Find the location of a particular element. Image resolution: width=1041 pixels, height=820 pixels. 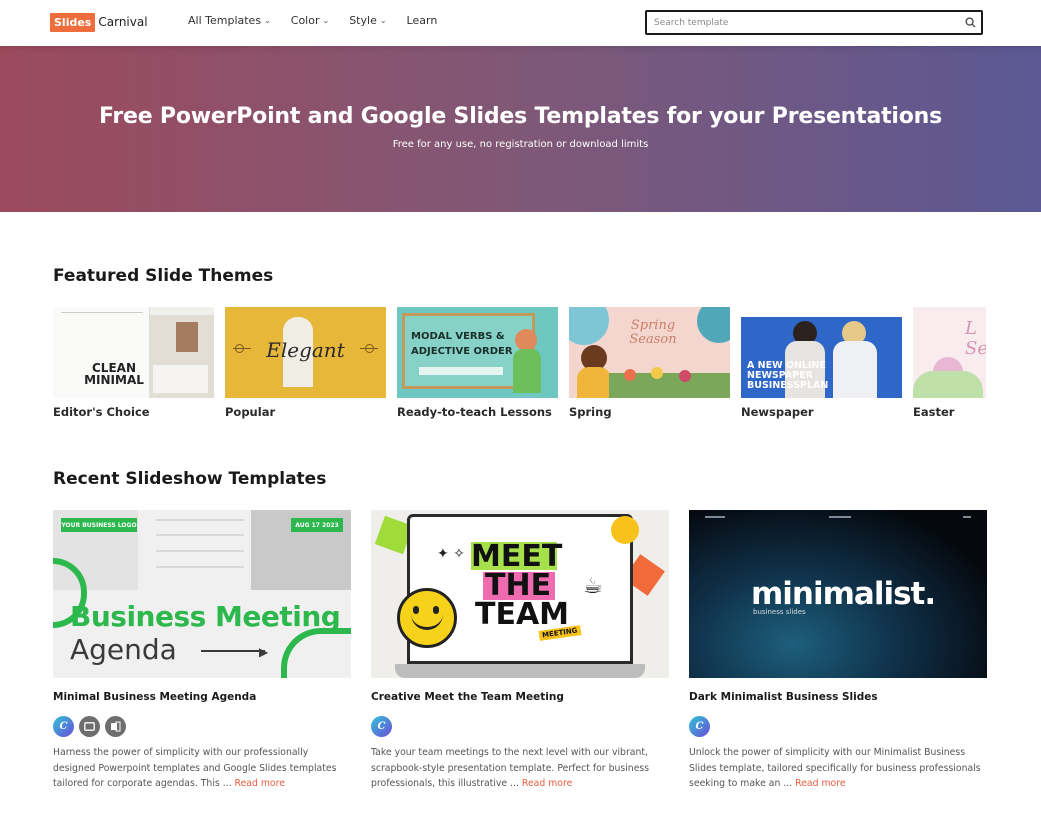

nav-learn: Learn is located at coordinates (422, 20).